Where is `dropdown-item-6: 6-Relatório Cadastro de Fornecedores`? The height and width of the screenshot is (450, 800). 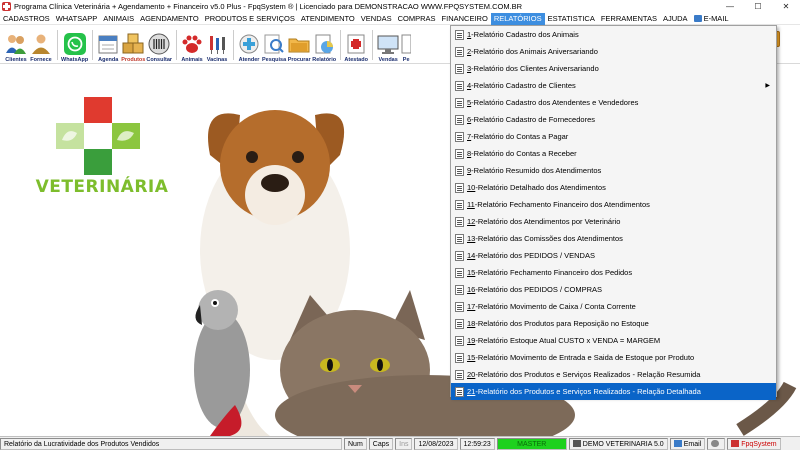 dropdown-item-6: 6-Relatório Cadastro de Fornecedores is located at coordinates (613, 119).